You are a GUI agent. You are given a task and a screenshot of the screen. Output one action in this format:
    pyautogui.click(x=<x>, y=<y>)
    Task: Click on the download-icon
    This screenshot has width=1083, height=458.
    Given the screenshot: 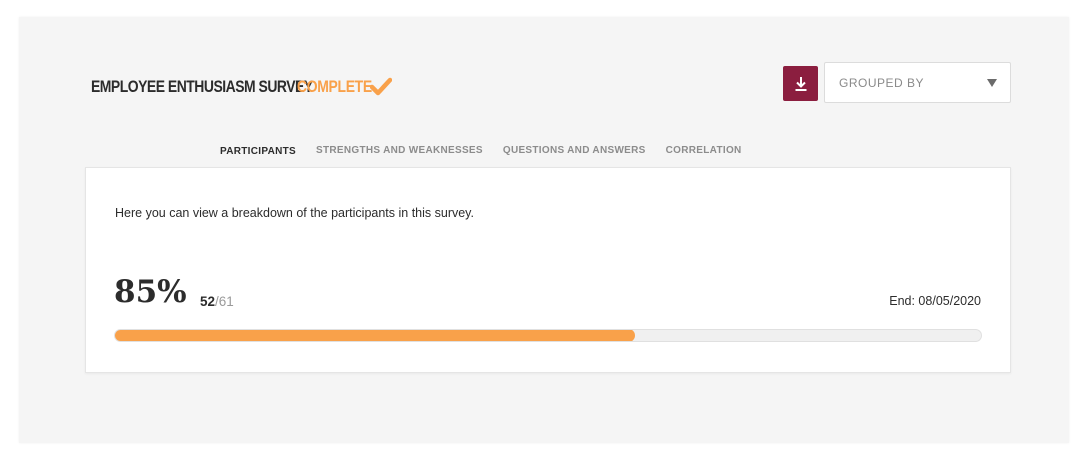 What is the action you would take?
    pyautogui.click(x=800, y=83)
    